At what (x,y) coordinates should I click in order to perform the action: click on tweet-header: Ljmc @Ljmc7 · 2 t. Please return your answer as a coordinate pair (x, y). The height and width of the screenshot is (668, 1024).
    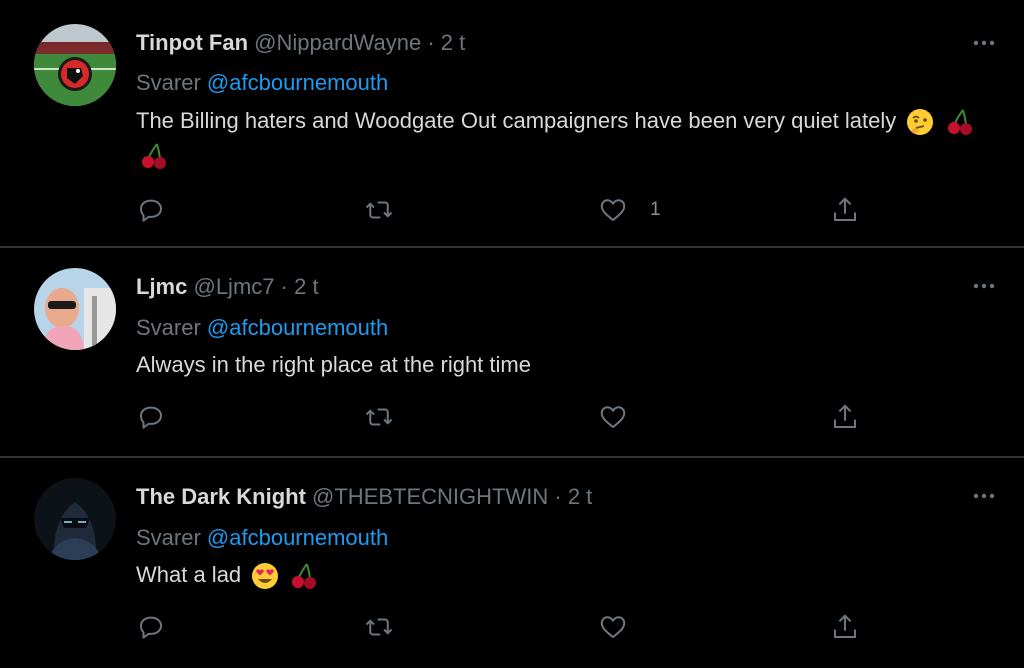
    Looking at the image, I should click on (227, 287).